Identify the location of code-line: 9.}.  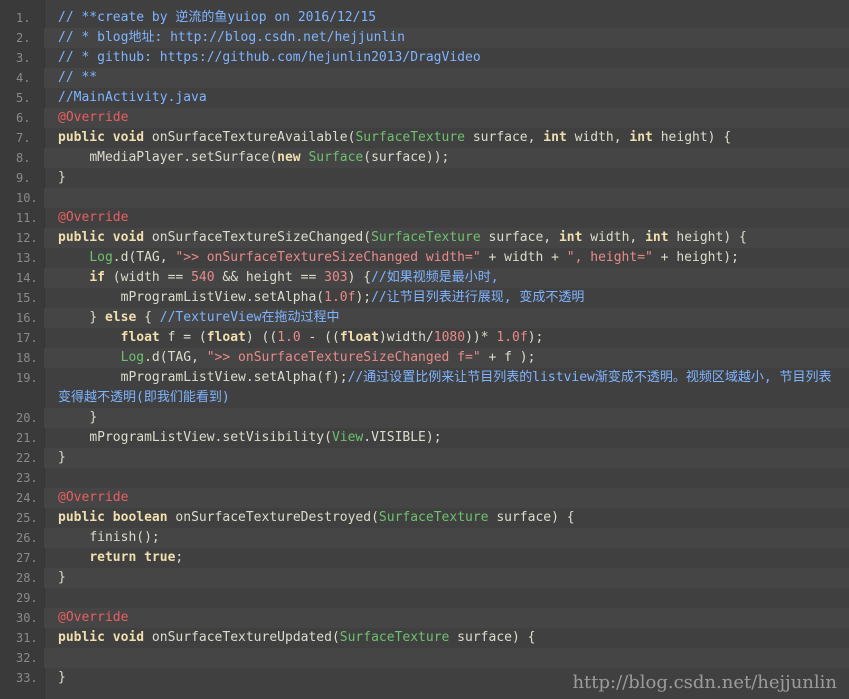
(424, 178).